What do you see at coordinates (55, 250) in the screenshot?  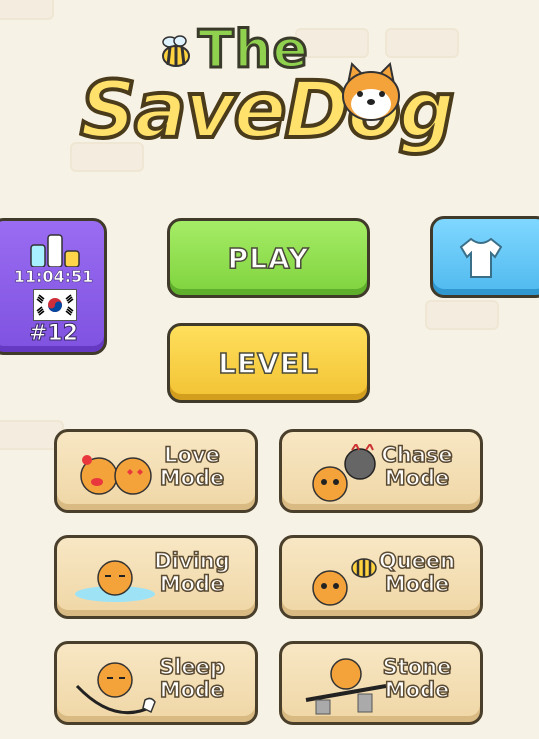 I see `leaderboard-icon` at bounding box center [55, 250].